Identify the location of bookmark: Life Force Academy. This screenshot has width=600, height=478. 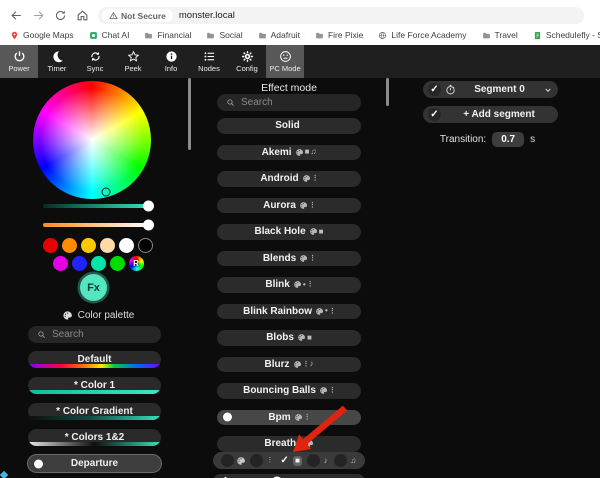
(422, 35).